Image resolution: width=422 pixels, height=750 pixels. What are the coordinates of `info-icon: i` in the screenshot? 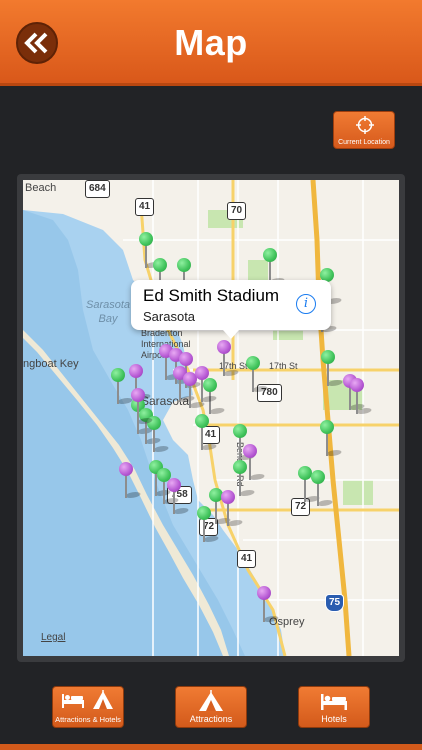 It's located at (306, 304).